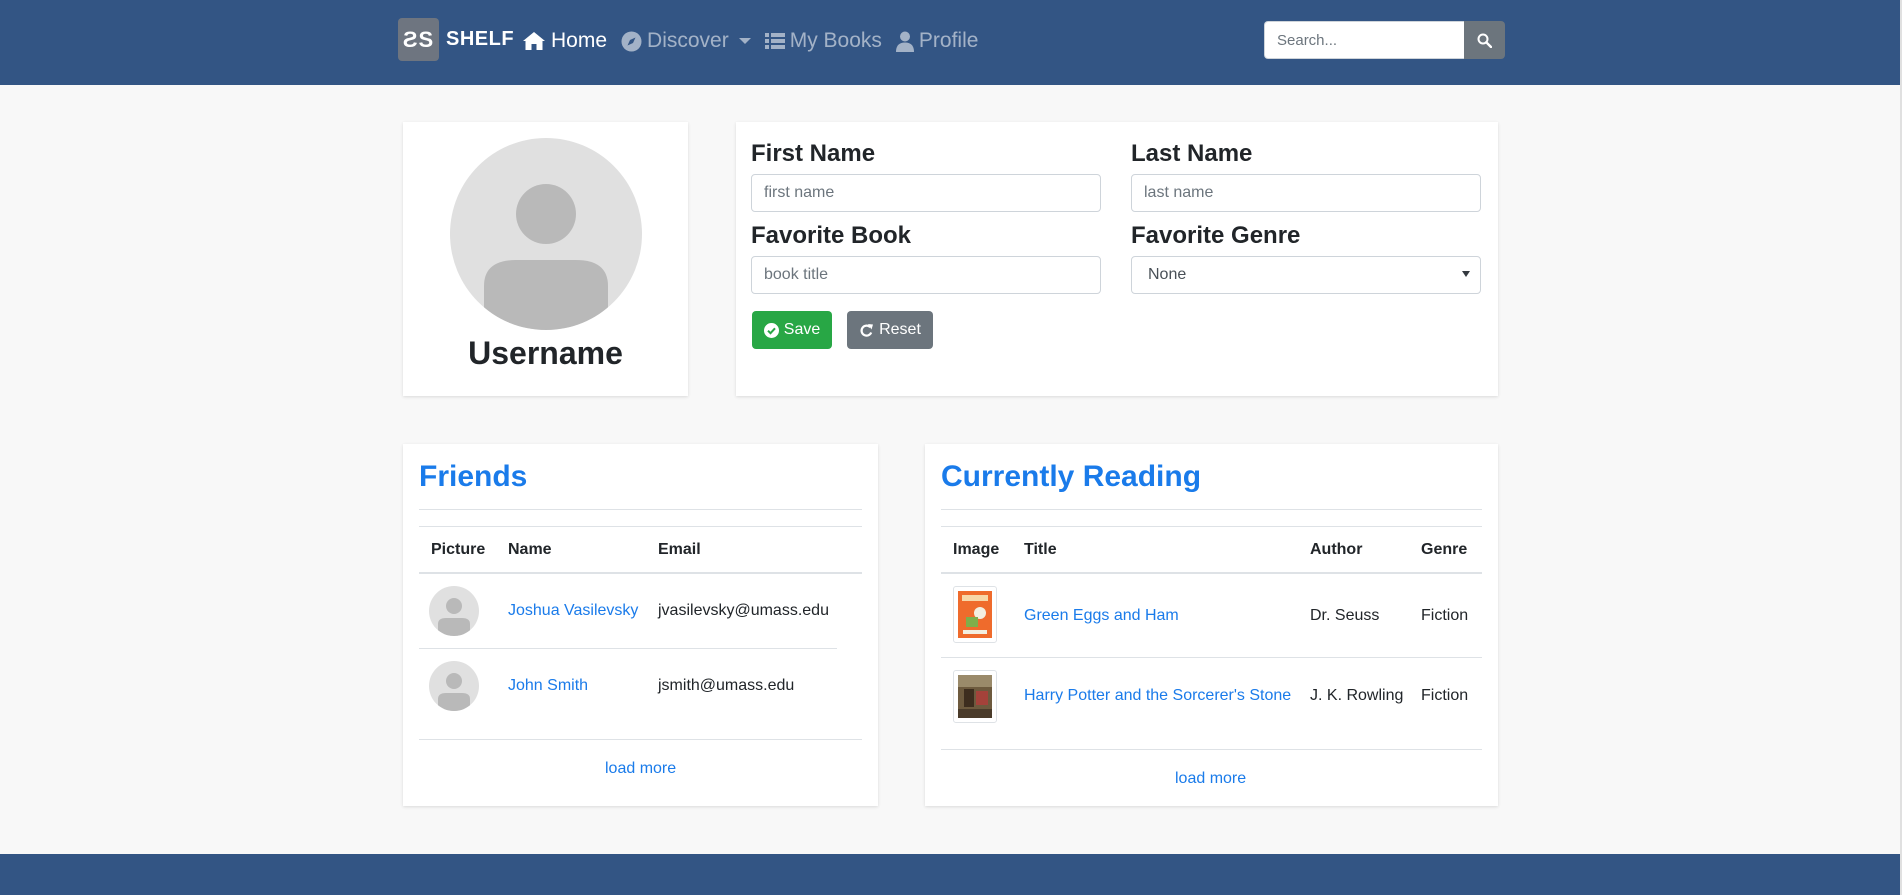 The width and height of the screenshot is (1902, 895). What do you see at coordinates (1357, 695) in the screenshot?
I see `book-author: J. K. Rowling` at bounding box center [1357, 695].